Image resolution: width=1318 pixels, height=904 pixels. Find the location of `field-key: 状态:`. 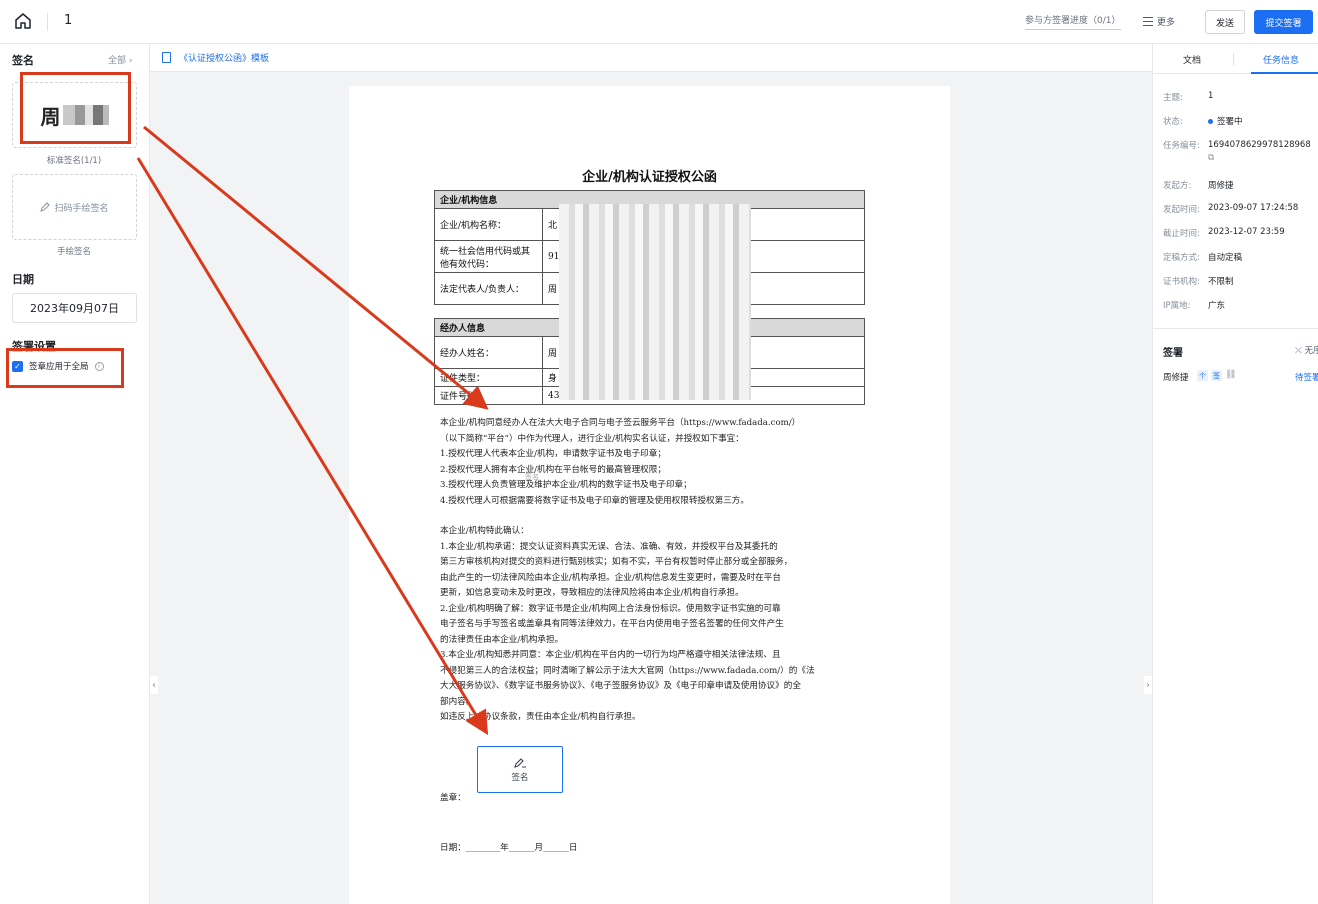

field-key: 状态: is located at coordinates (1173, 122).